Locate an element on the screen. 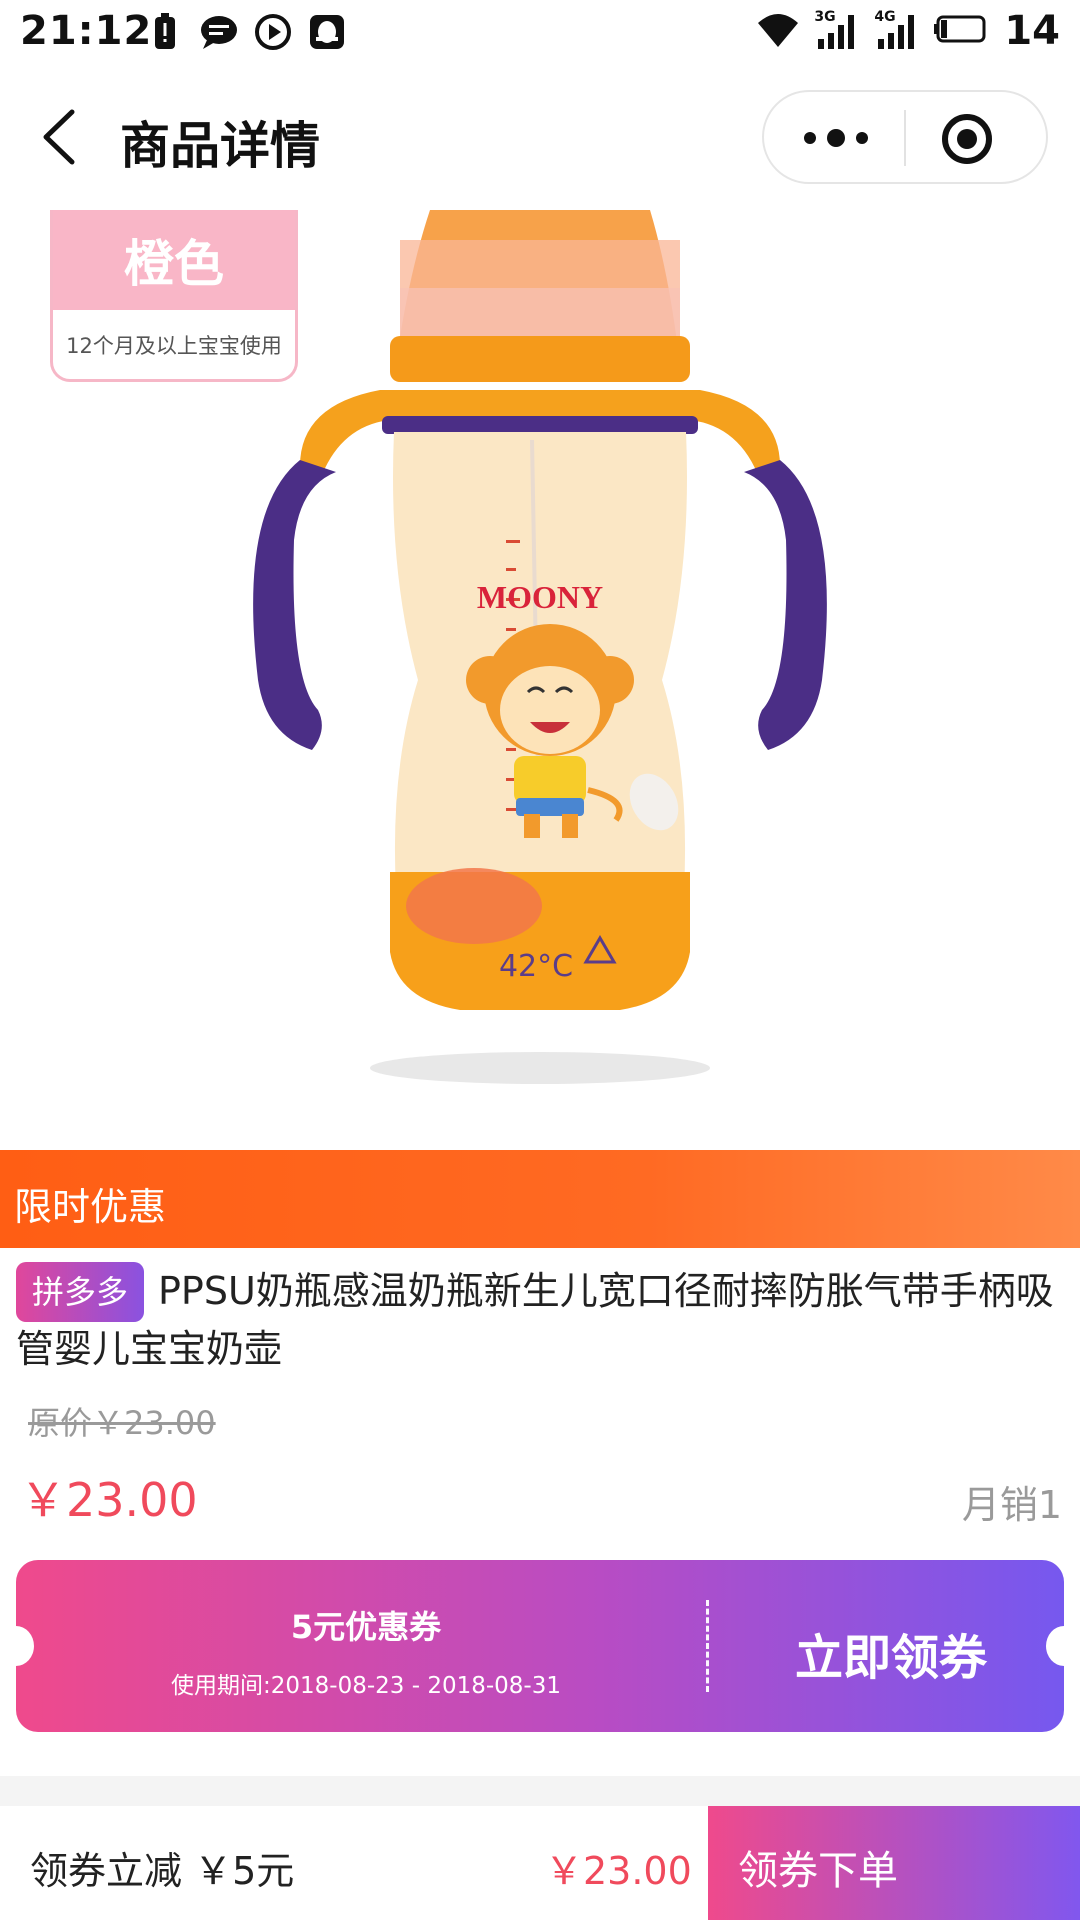  capsule-divider is located at coordinates (905, 138).